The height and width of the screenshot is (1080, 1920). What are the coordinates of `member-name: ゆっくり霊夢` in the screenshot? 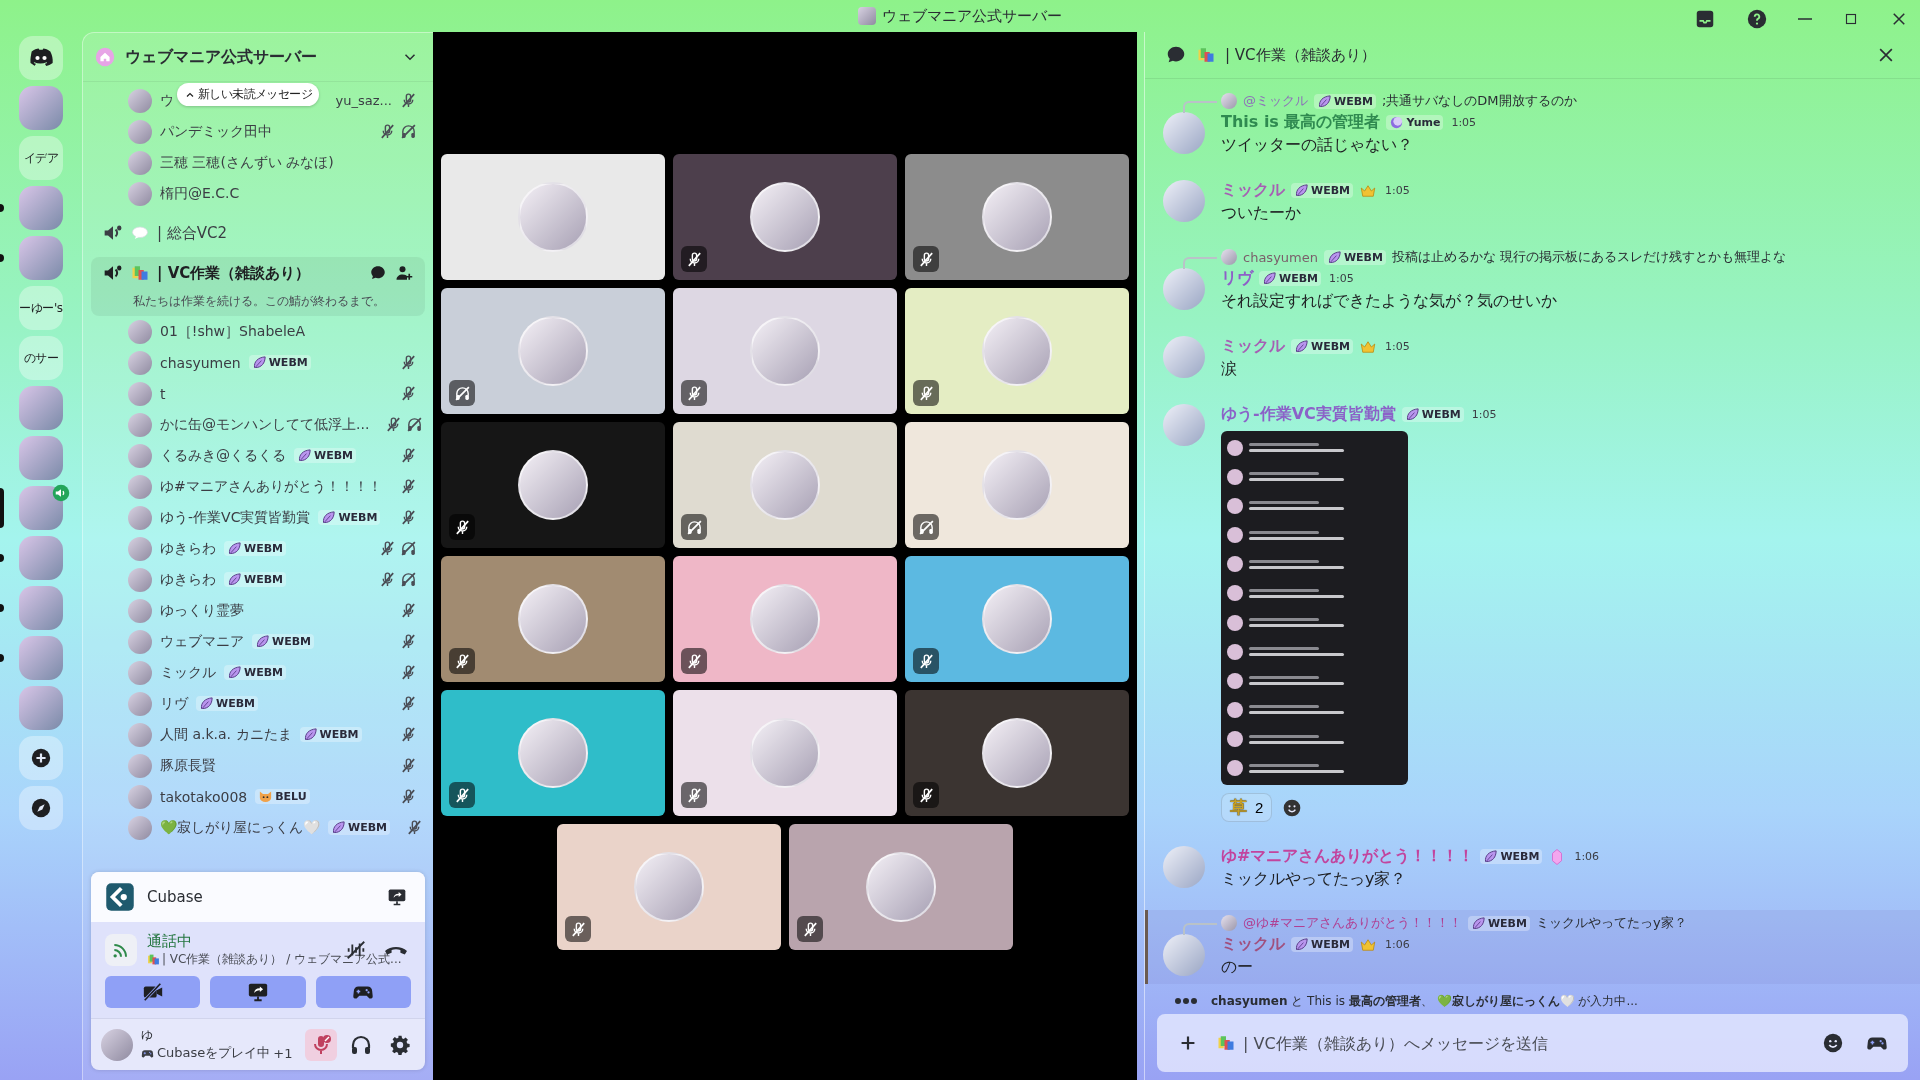 It's located at (202, 610).